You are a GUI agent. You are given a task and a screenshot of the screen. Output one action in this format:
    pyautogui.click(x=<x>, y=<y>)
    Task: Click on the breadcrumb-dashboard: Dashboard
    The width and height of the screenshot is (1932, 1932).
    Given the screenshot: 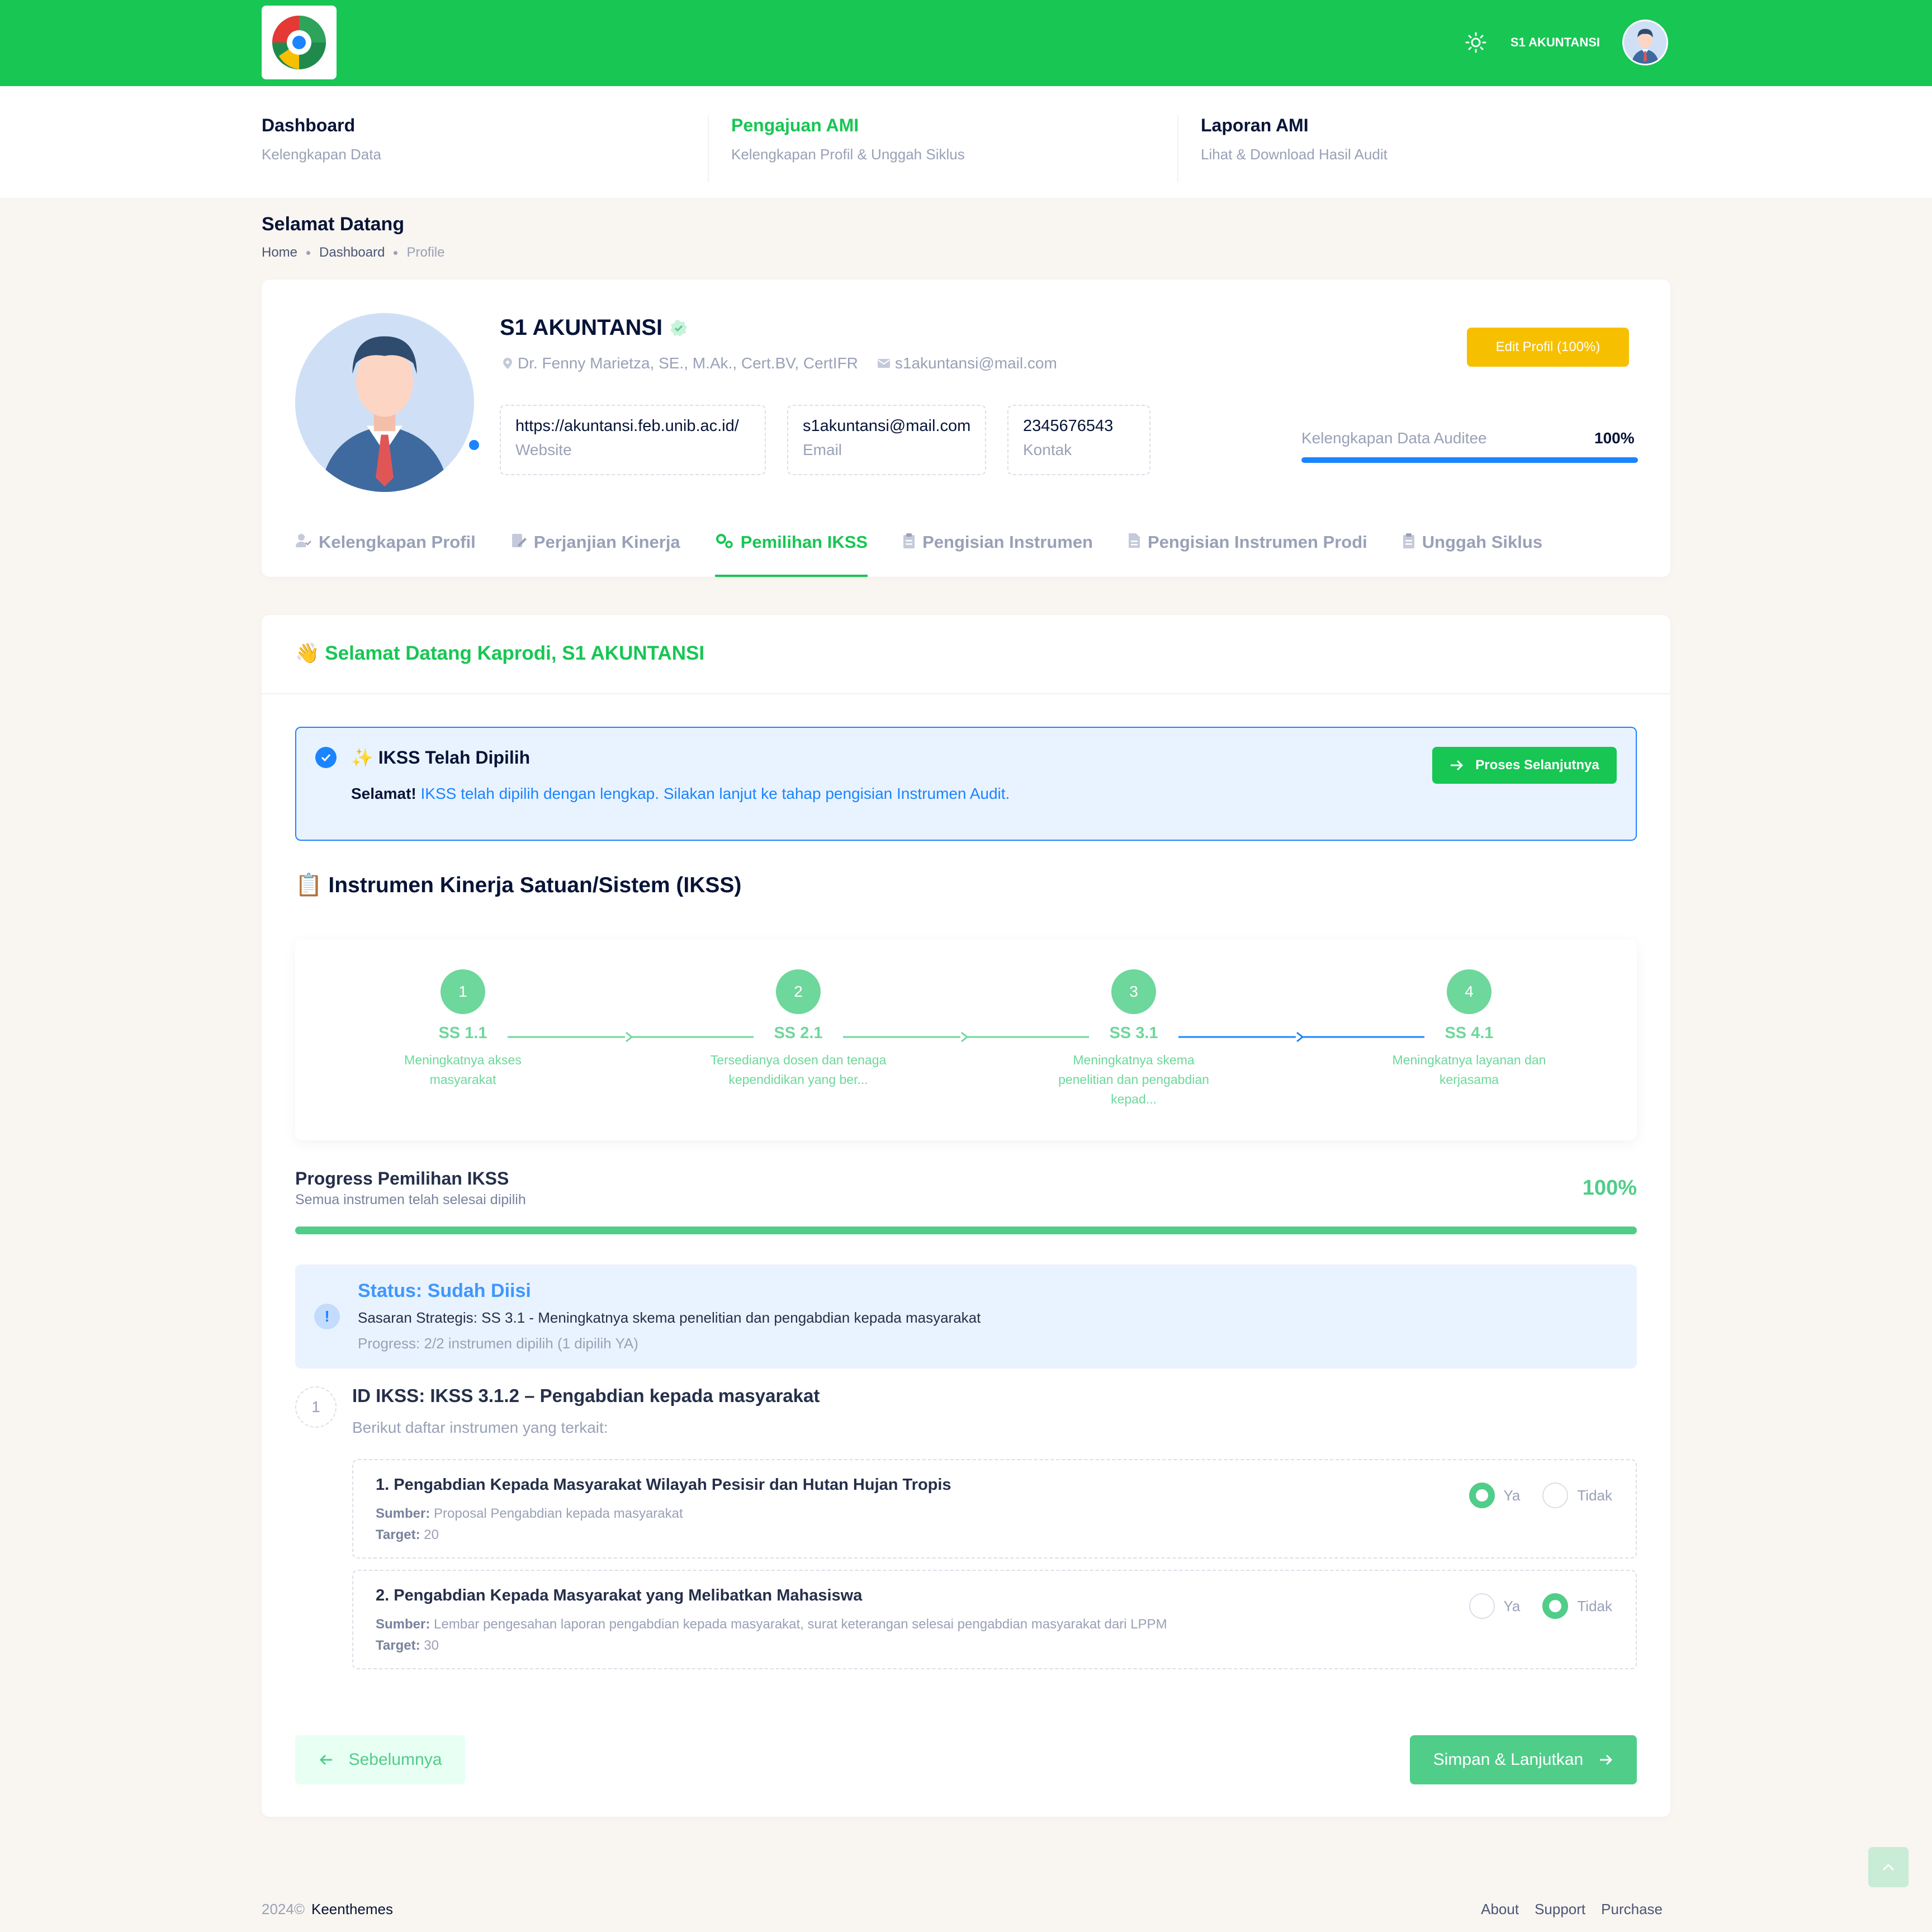 What is the action you would take?
    pyautogui.click(x=352, y=253)
    